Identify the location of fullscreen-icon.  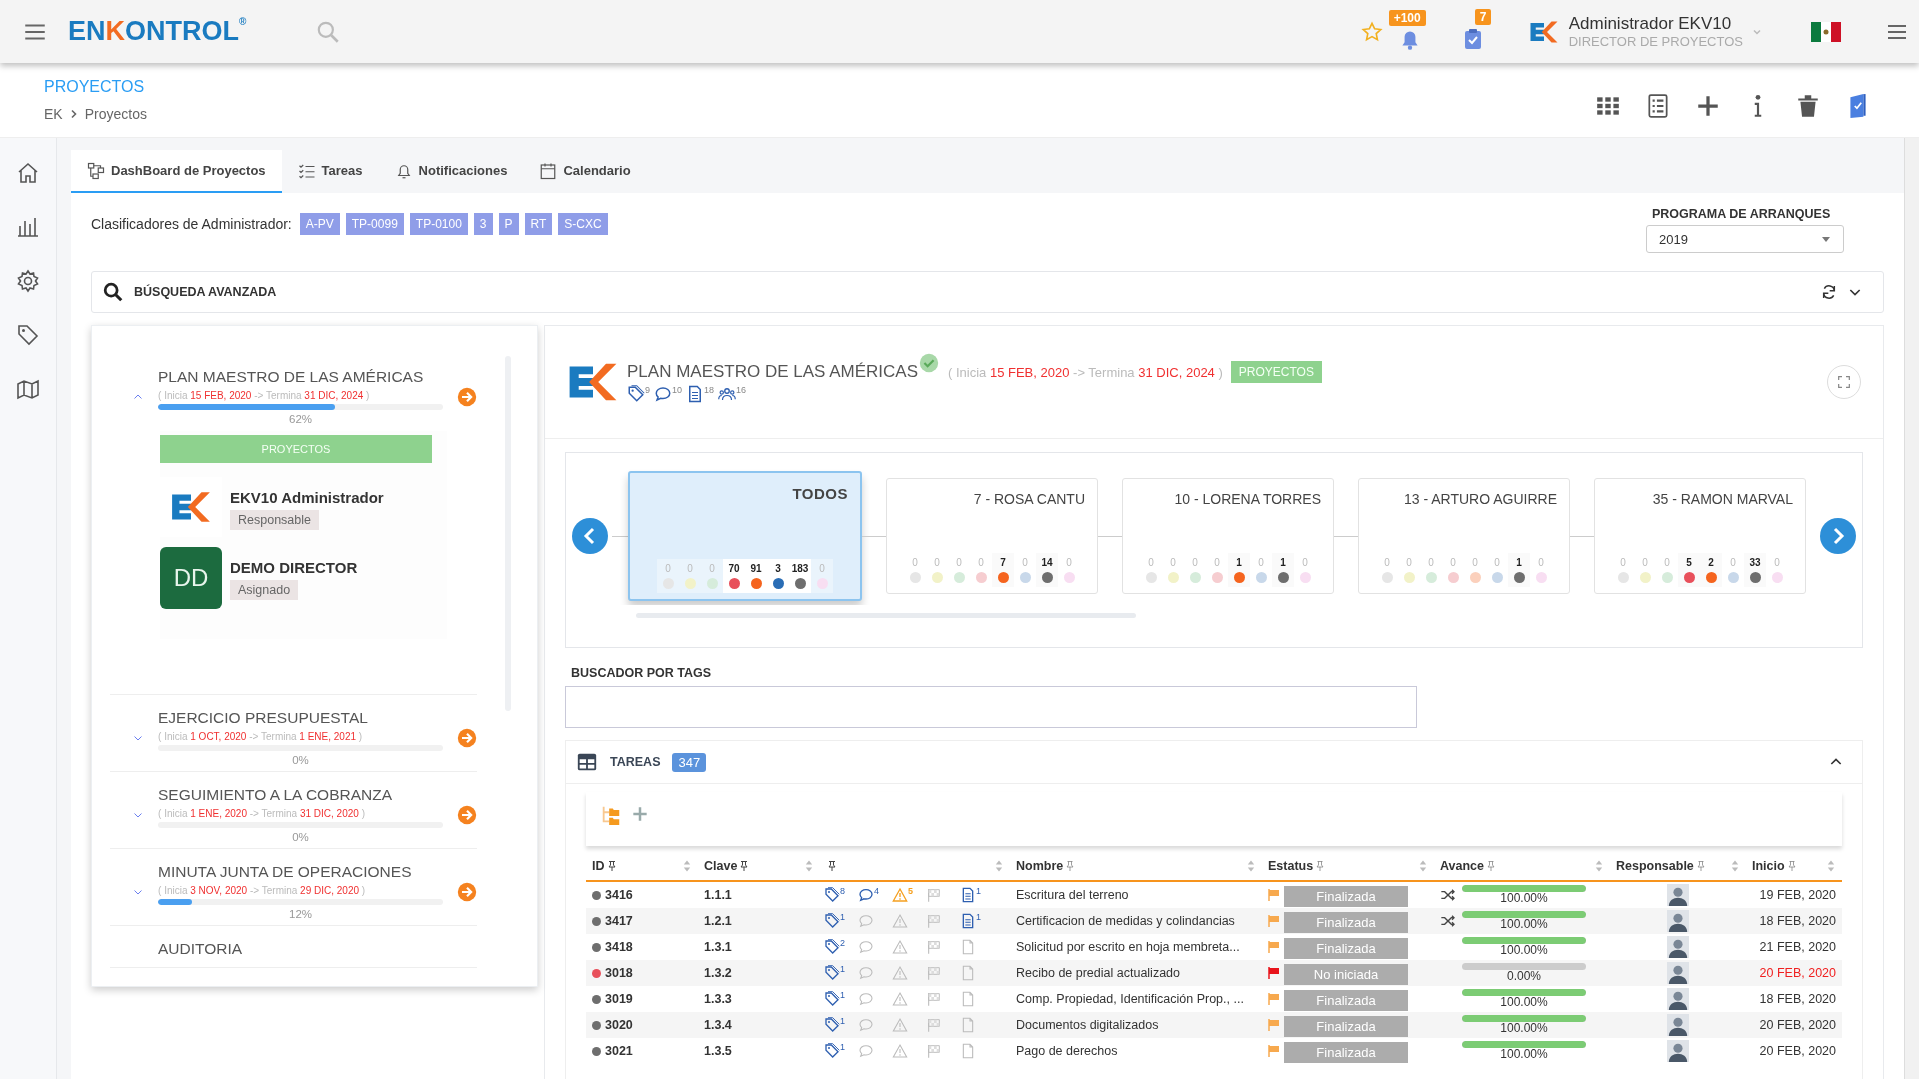
(1844, 382).